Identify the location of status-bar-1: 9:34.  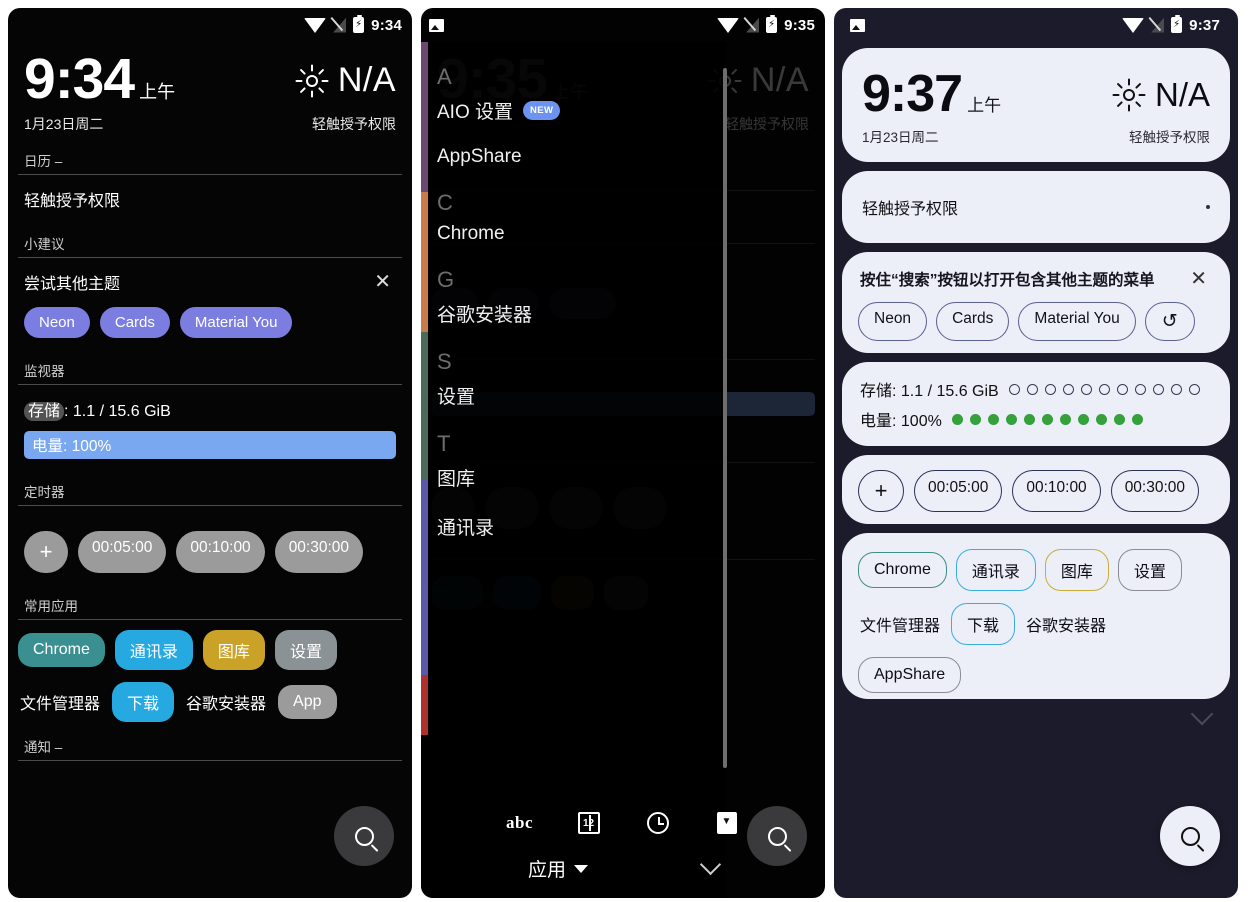
(210, 25).